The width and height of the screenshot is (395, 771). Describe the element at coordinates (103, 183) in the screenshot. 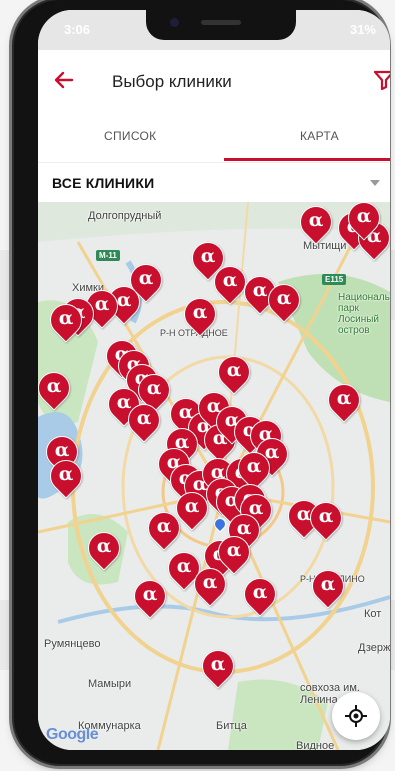

I see `dropdown-selected-value: ВСЕ КЛИНИКИ` at that location.